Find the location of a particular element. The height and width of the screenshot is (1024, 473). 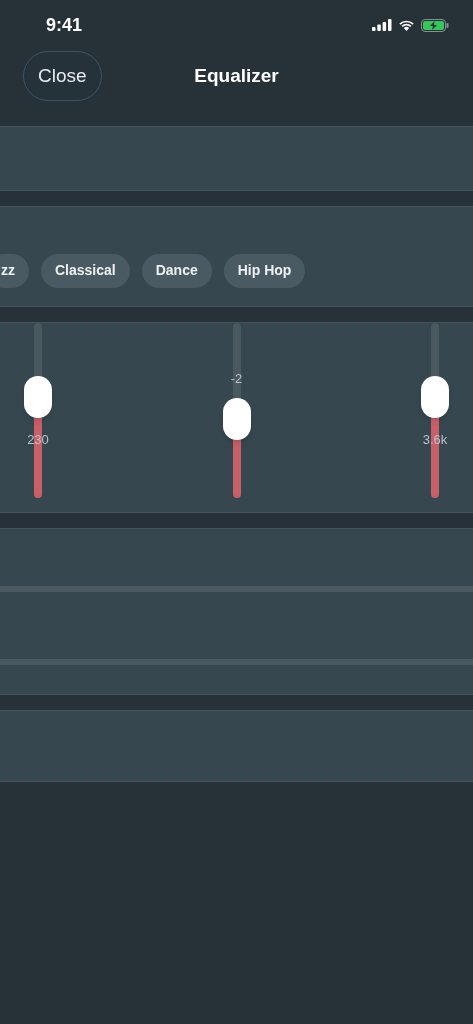

gain-label: -2 is located at coordinates (236, 379).